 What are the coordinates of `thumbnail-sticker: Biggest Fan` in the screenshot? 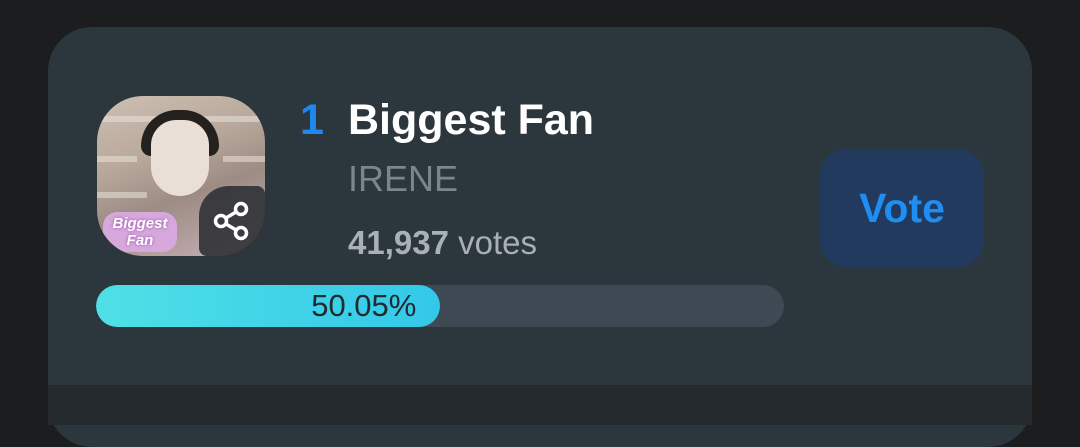 It's located at (140, 232).